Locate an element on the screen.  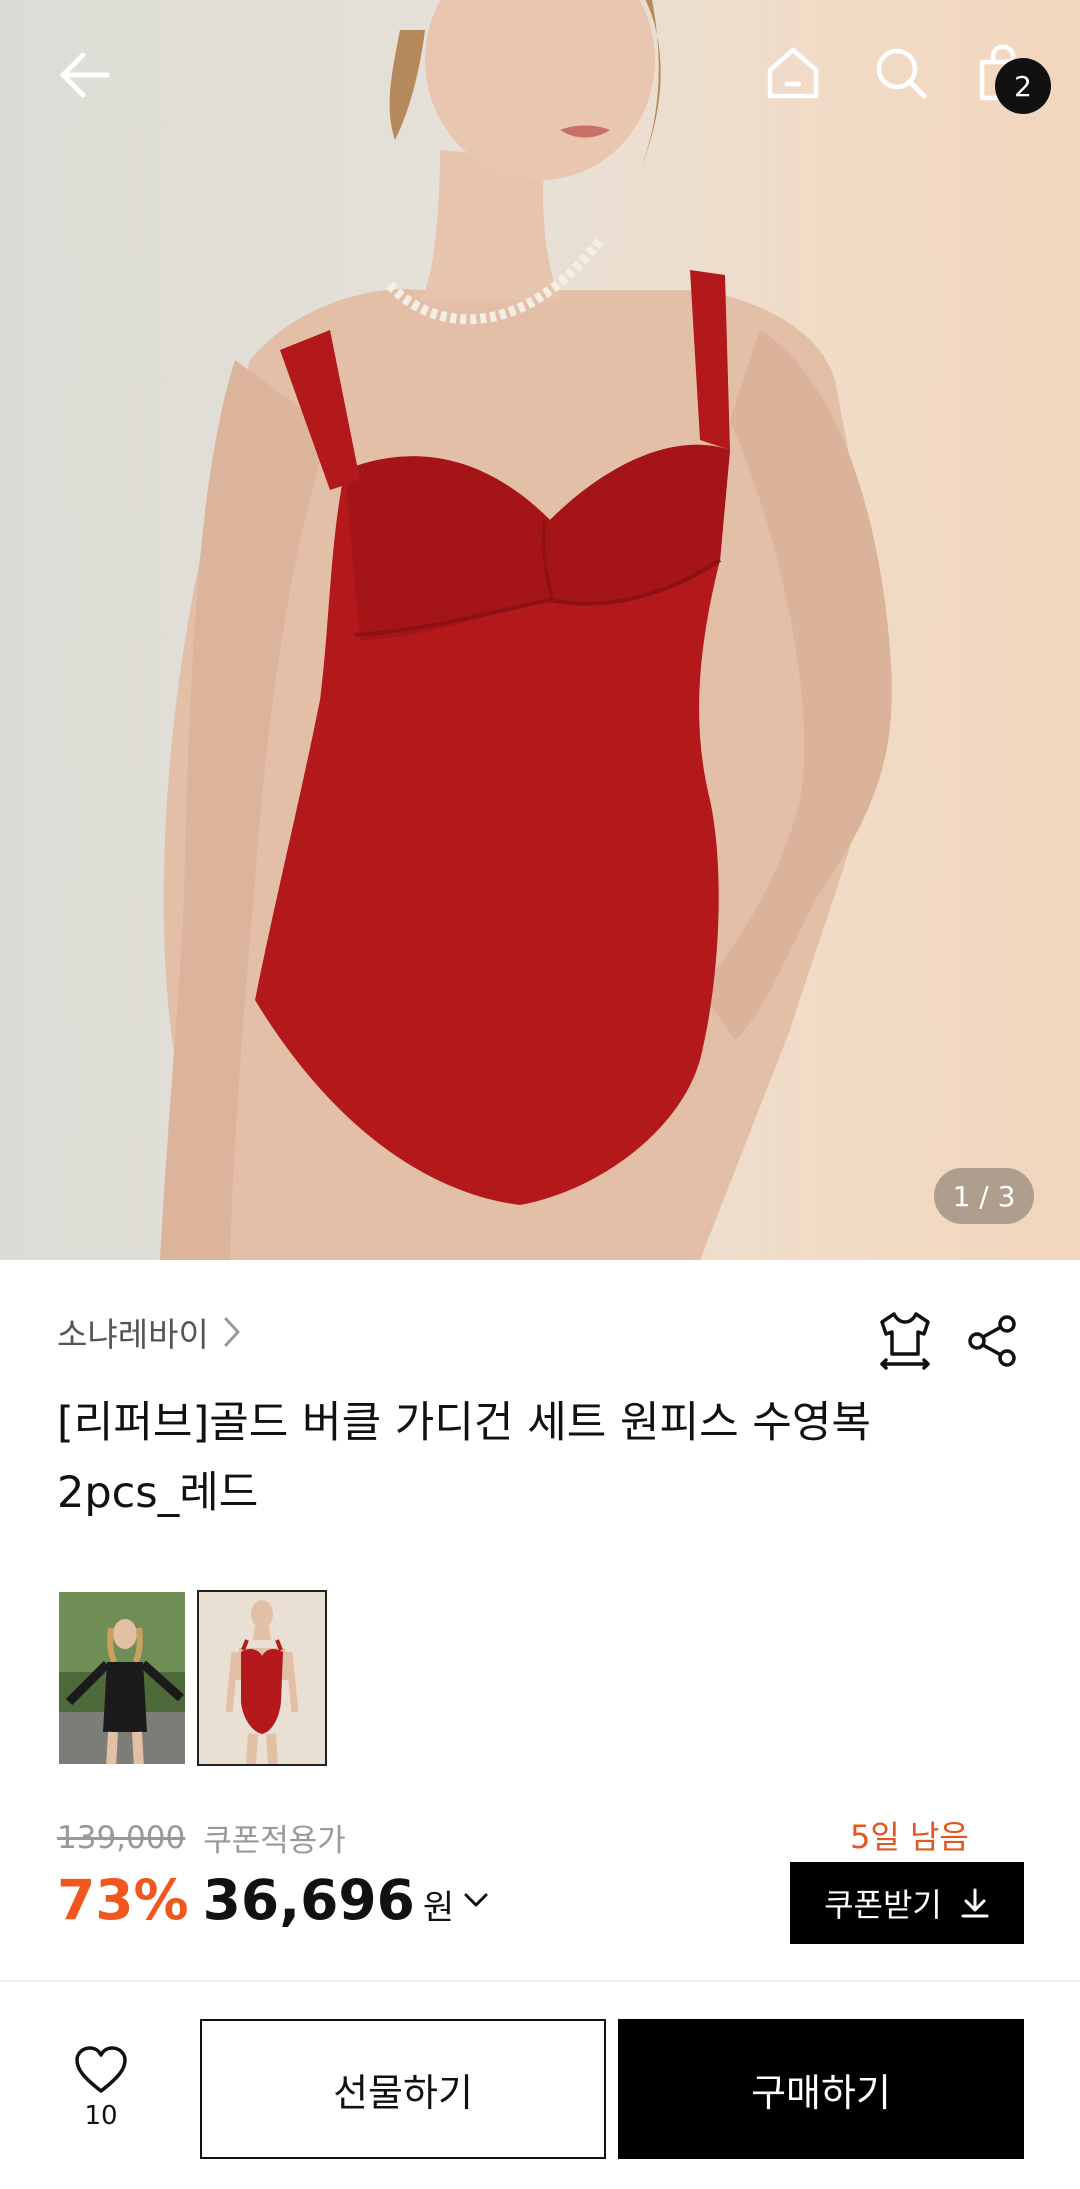
sale-price: 36,696 is located at coordinates (308, 1900).